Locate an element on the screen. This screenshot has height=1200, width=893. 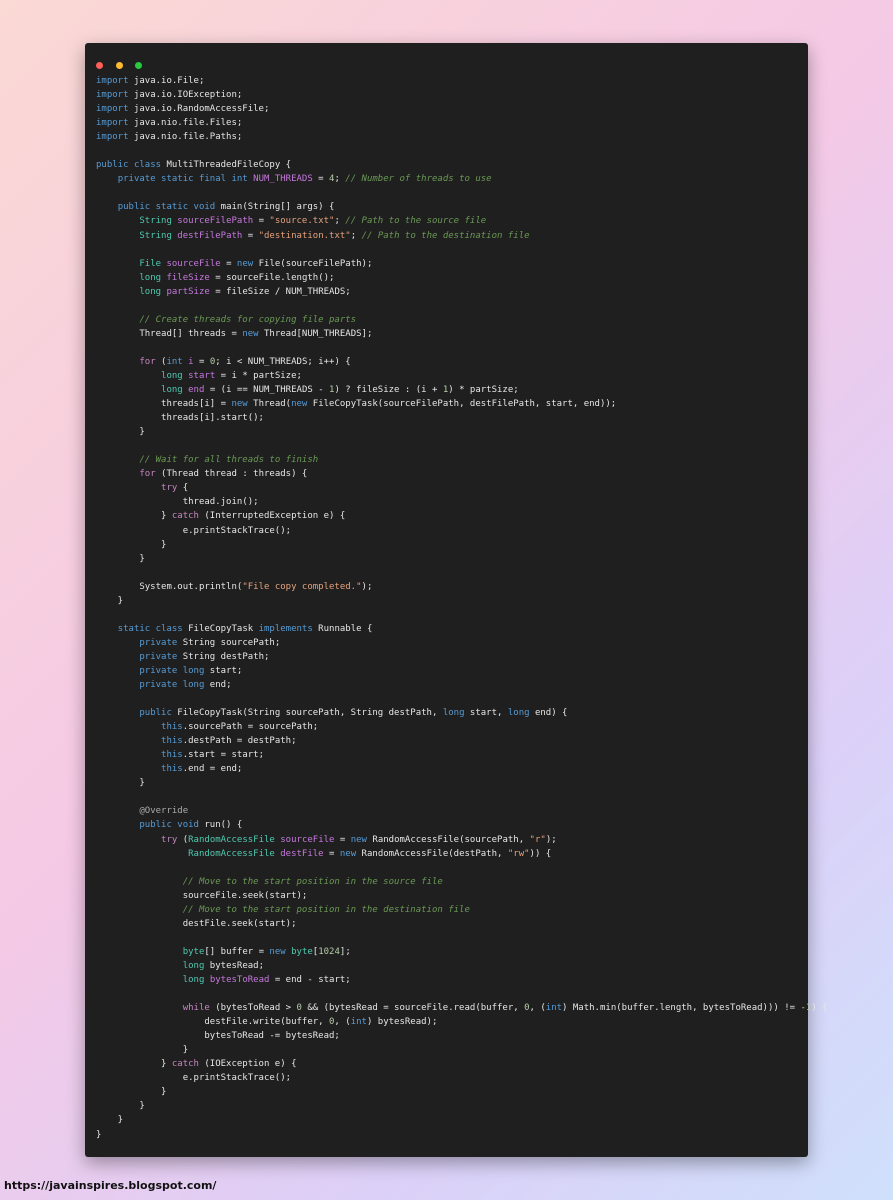
code-token: ; i < NUM_THREADS; i++) { is located at coordinates (283, 361).